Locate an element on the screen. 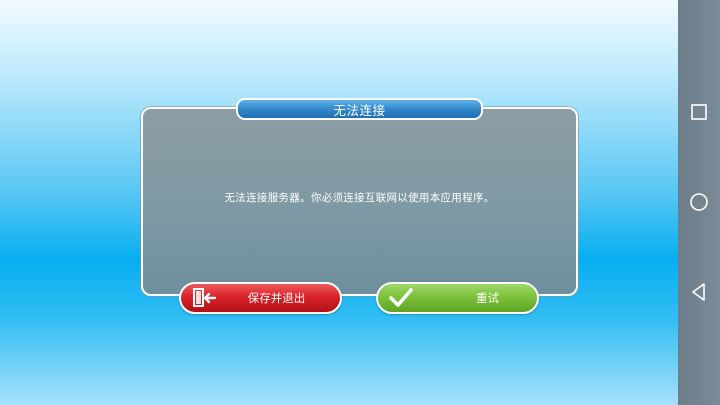 This screenshot has height=405, width=720. nav-home-button is located at coordinates (699, 202).